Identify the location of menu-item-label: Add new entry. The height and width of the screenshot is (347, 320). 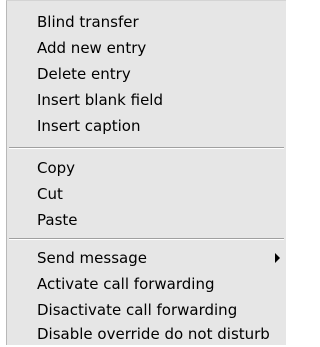
(92, 48).